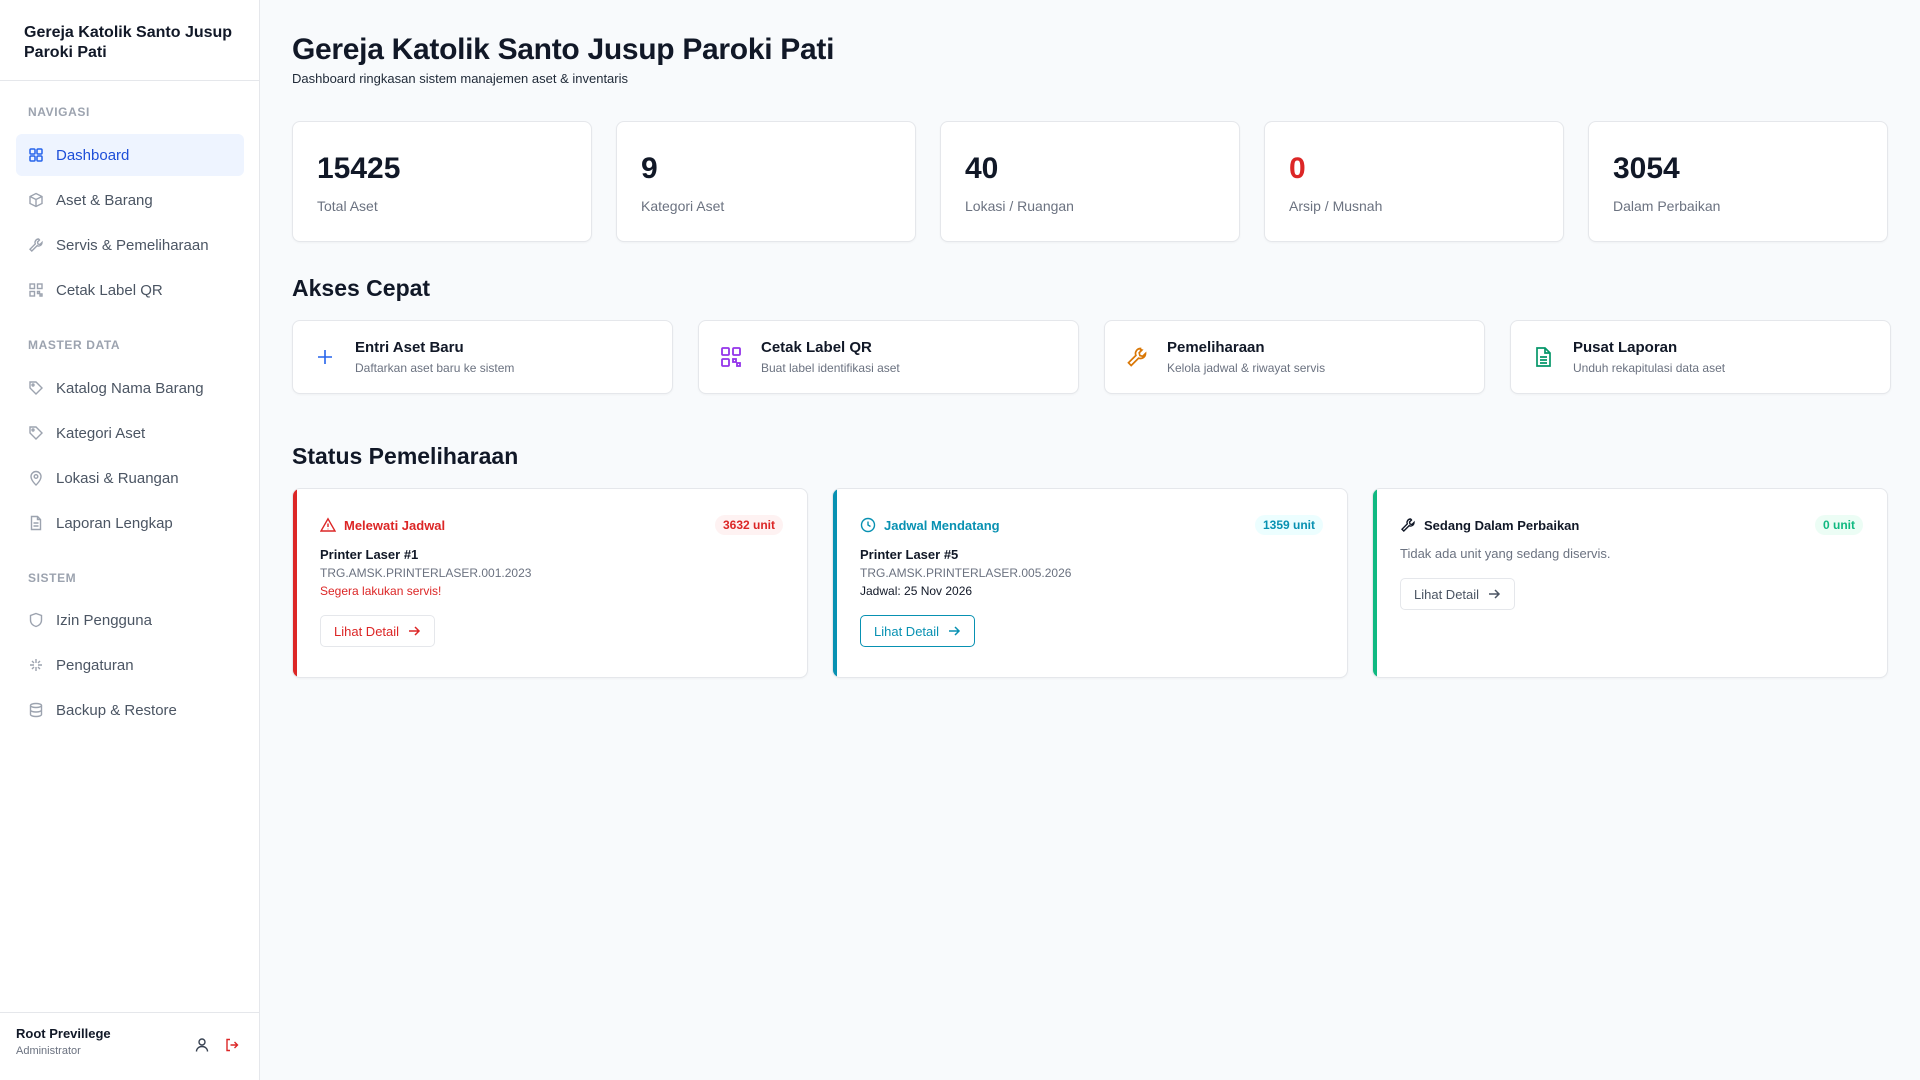  What do you see at coordinates (114, 523) in the screenshot?
I see `sidebar-item-label: Laporan Lengkap` at bounding box center [114, 523].